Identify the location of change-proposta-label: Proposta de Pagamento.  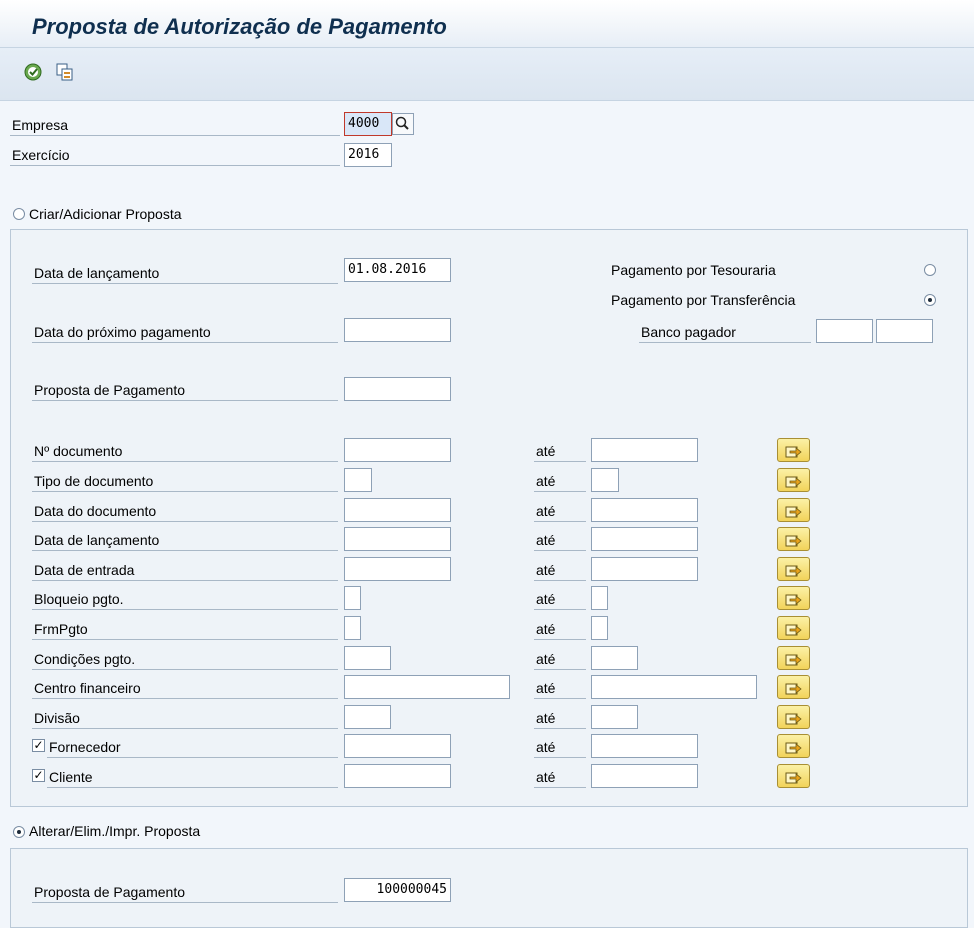
(185, 892).